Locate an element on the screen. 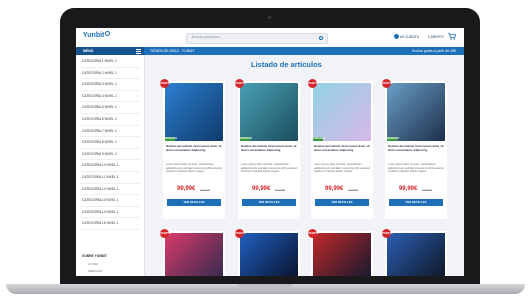 The image size is (531, 302). logo: Yunbit is located at coordinates (93, 35).